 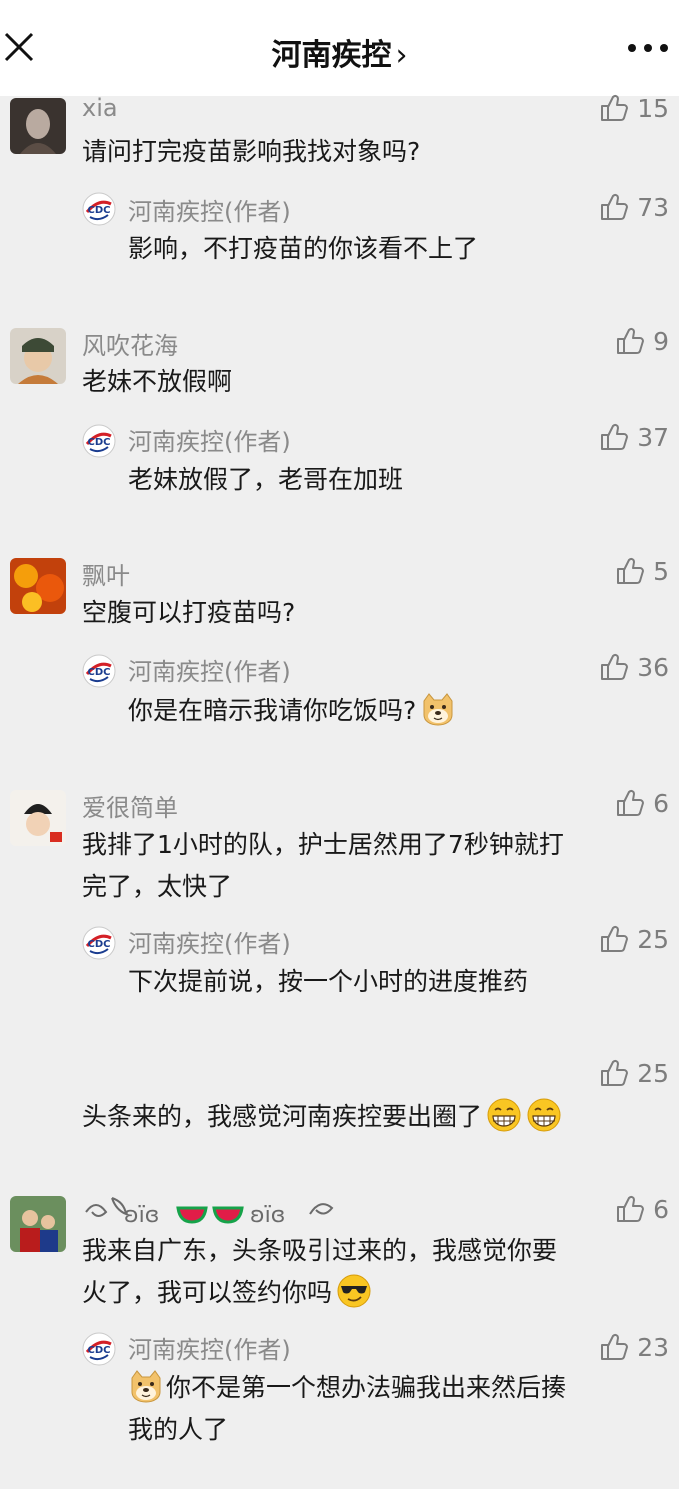 I want to click on comment-text: 请问打完疫苗影响我找对象吗?, so click(x=251, y=151).